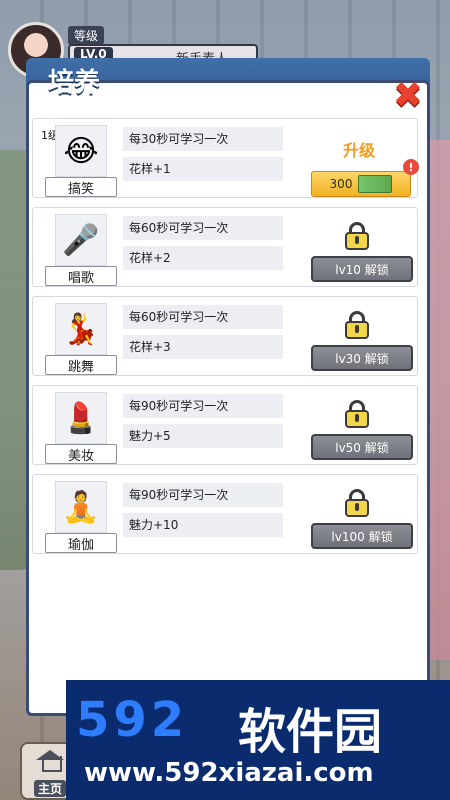 This screenshot has height=800, width=450. What do you see at coordinates (408, 96) in the screenshot?
I see `close-icon: ✖` at bounding box center [408, 96].